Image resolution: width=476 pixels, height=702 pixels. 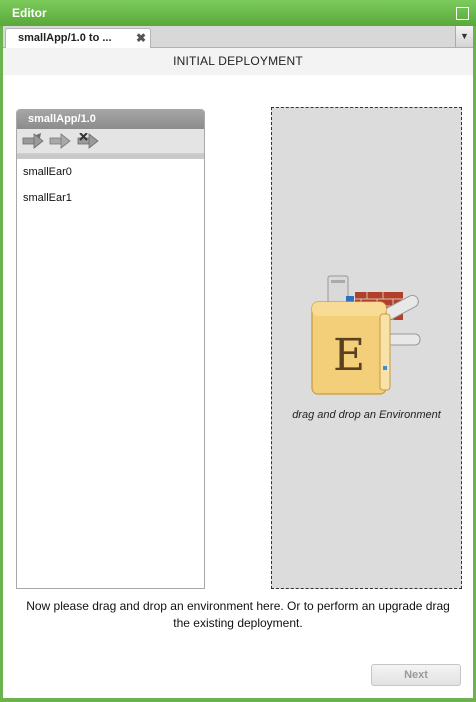 I want to click on tab-list-dropdown: ▼, so click(x=464, y=36).